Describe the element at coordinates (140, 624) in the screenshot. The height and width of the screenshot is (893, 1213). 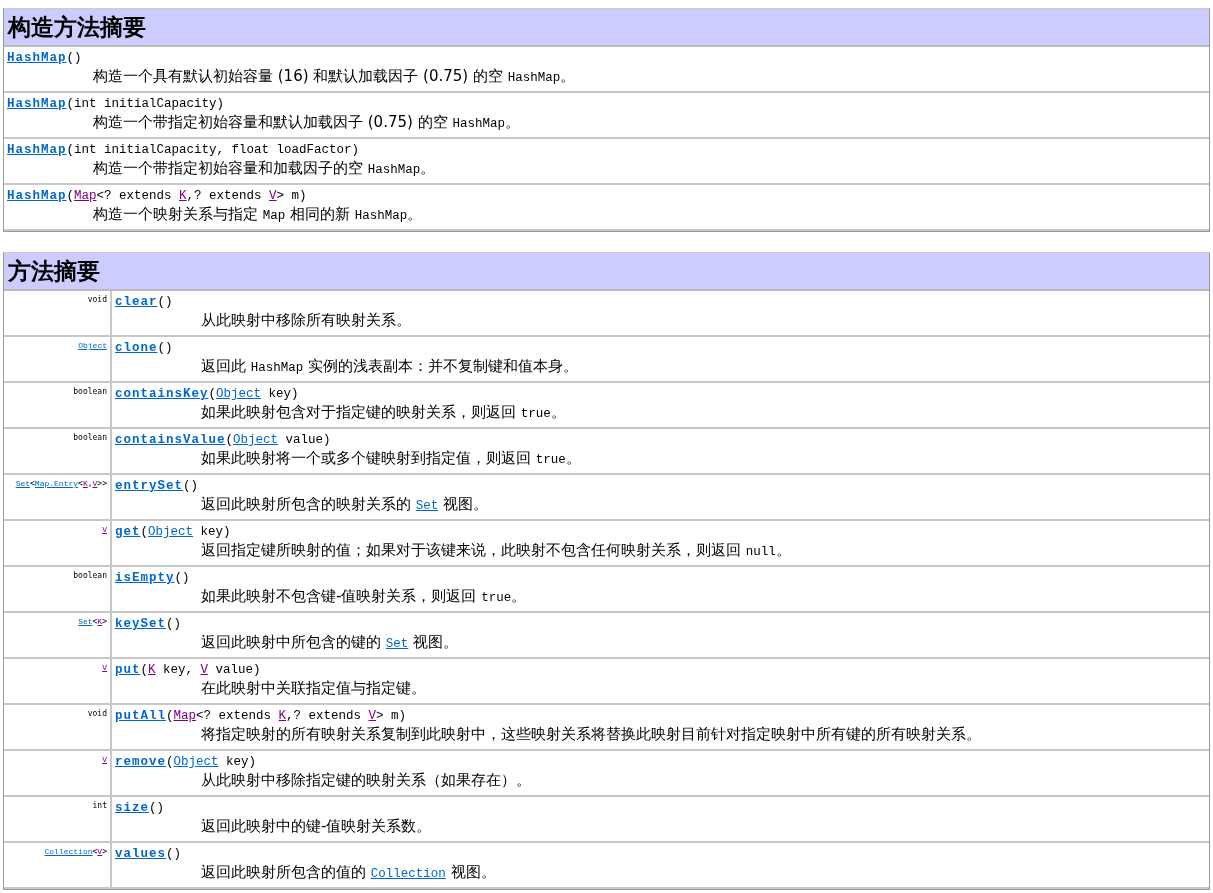
I see `method-link: keySet` at that location.